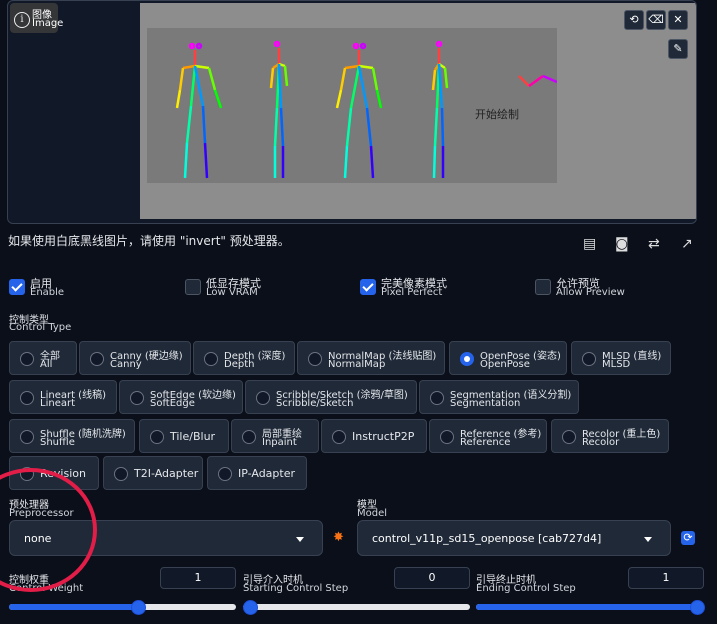  I want to click on explosion-icon: ✸, so click(338, 537).